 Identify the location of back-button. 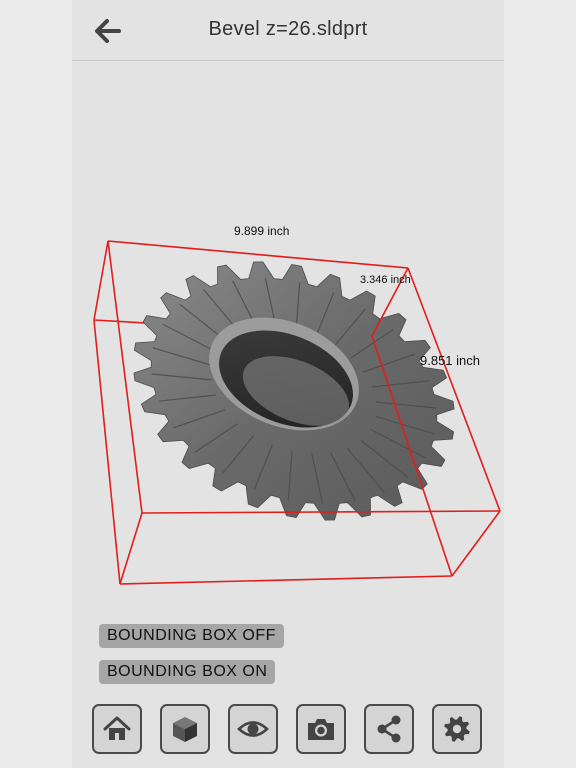
(108, 31).